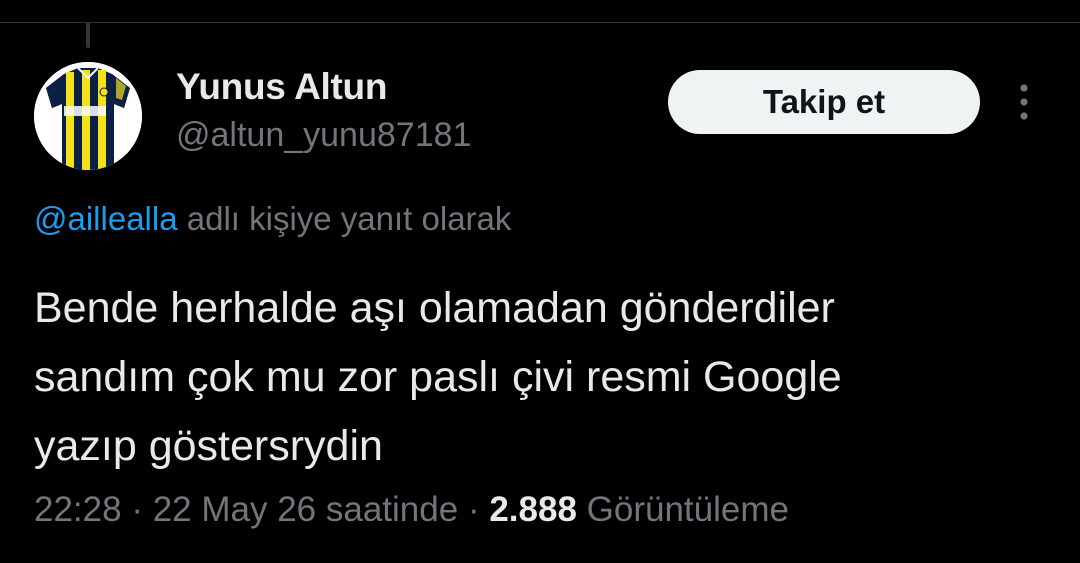 This screenshot has height=563, width=1080. I want to click on more-vertical-icon, so click(1024, 102).